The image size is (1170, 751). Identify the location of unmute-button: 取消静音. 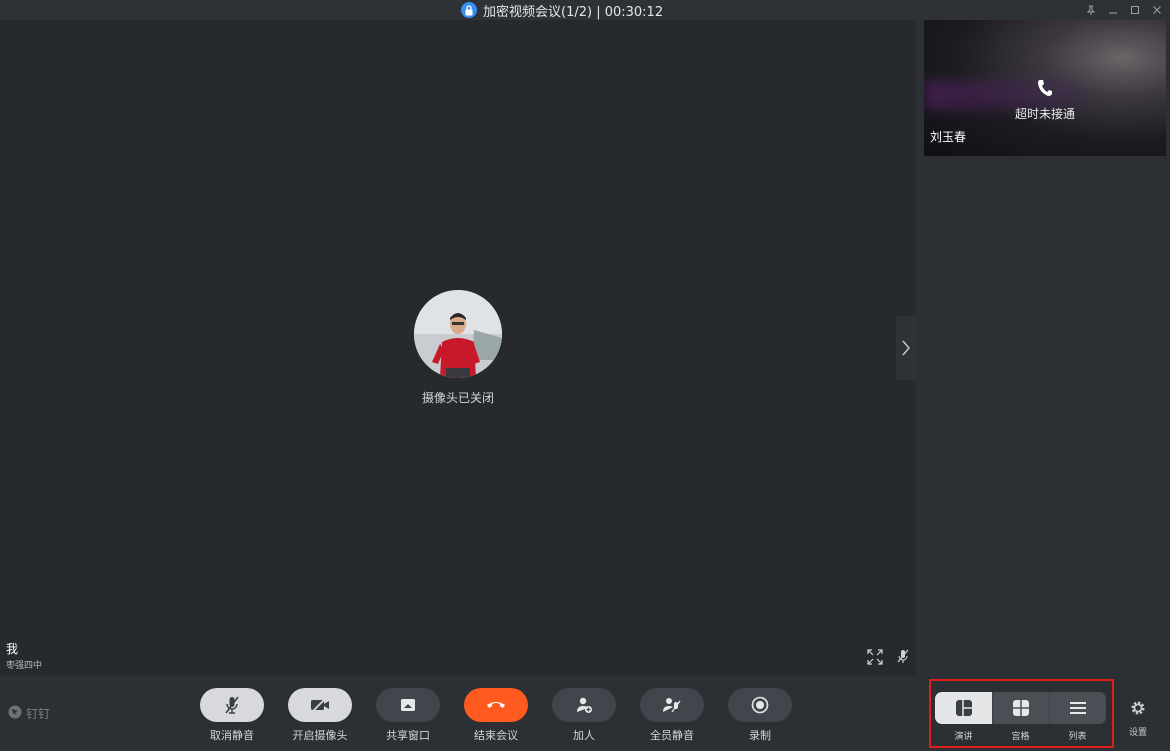
(232, 715).